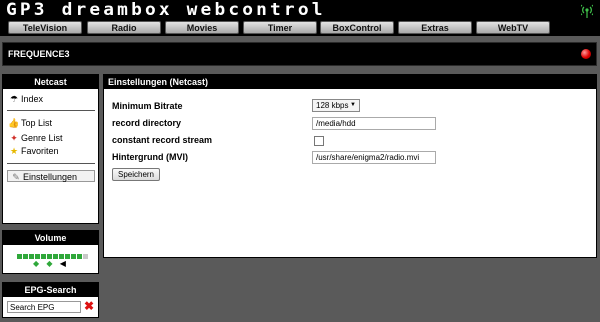 The image size is (600, 322). What do you see at coordinates (280, 27) in the screenshot?
I see `nav-timer: Timer` at bounding box center [280, 27].